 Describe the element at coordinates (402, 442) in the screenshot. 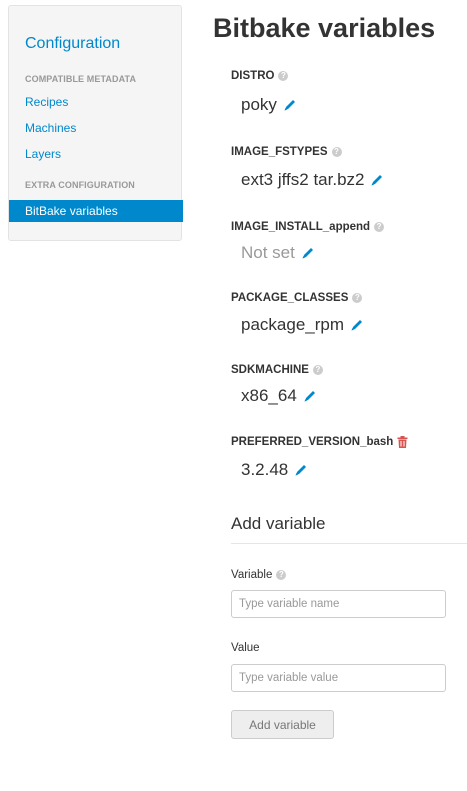

I see `trash-icon` at that location.